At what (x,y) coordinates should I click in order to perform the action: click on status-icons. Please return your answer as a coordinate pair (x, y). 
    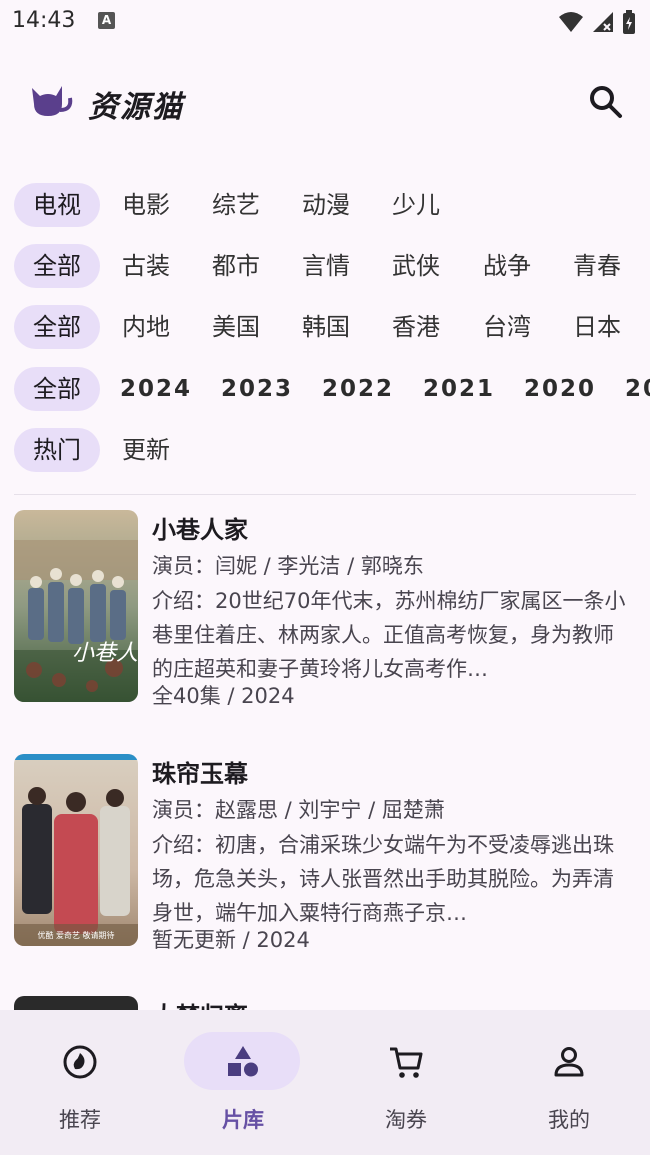
    Looking at the image, I should click on (597, 22).